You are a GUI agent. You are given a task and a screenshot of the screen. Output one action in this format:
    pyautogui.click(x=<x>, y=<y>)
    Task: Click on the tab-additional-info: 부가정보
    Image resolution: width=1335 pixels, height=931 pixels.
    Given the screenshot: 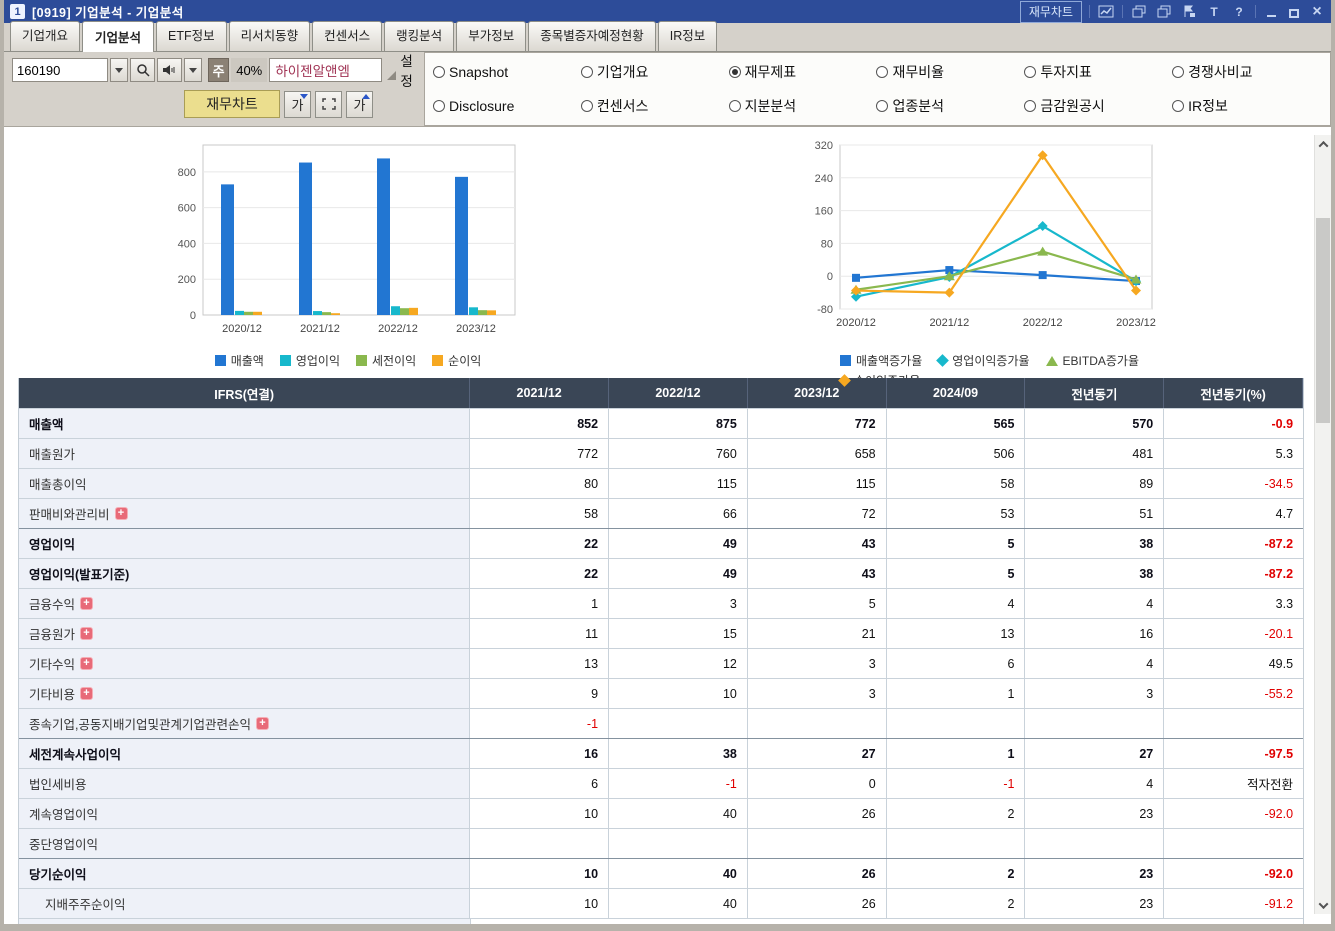 What is the action you would take?
    pyautogui.click(x=491, y=36)
    